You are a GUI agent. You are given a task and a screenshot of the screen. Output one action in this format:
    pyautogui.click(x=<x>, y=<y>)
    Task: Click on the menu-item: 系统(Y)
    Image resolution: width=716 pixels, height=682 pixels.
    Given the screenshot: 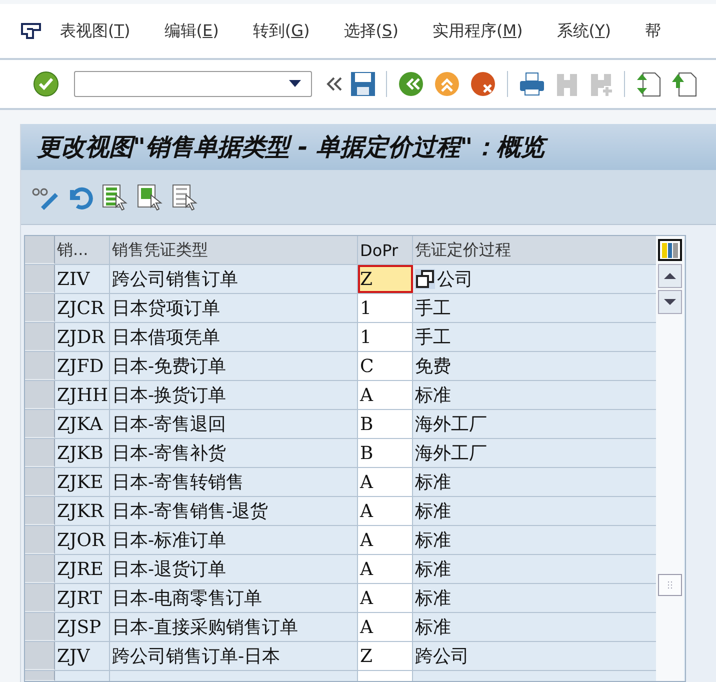 What is the action you would take?
    pyautogui.click(x=584, y=31)
    